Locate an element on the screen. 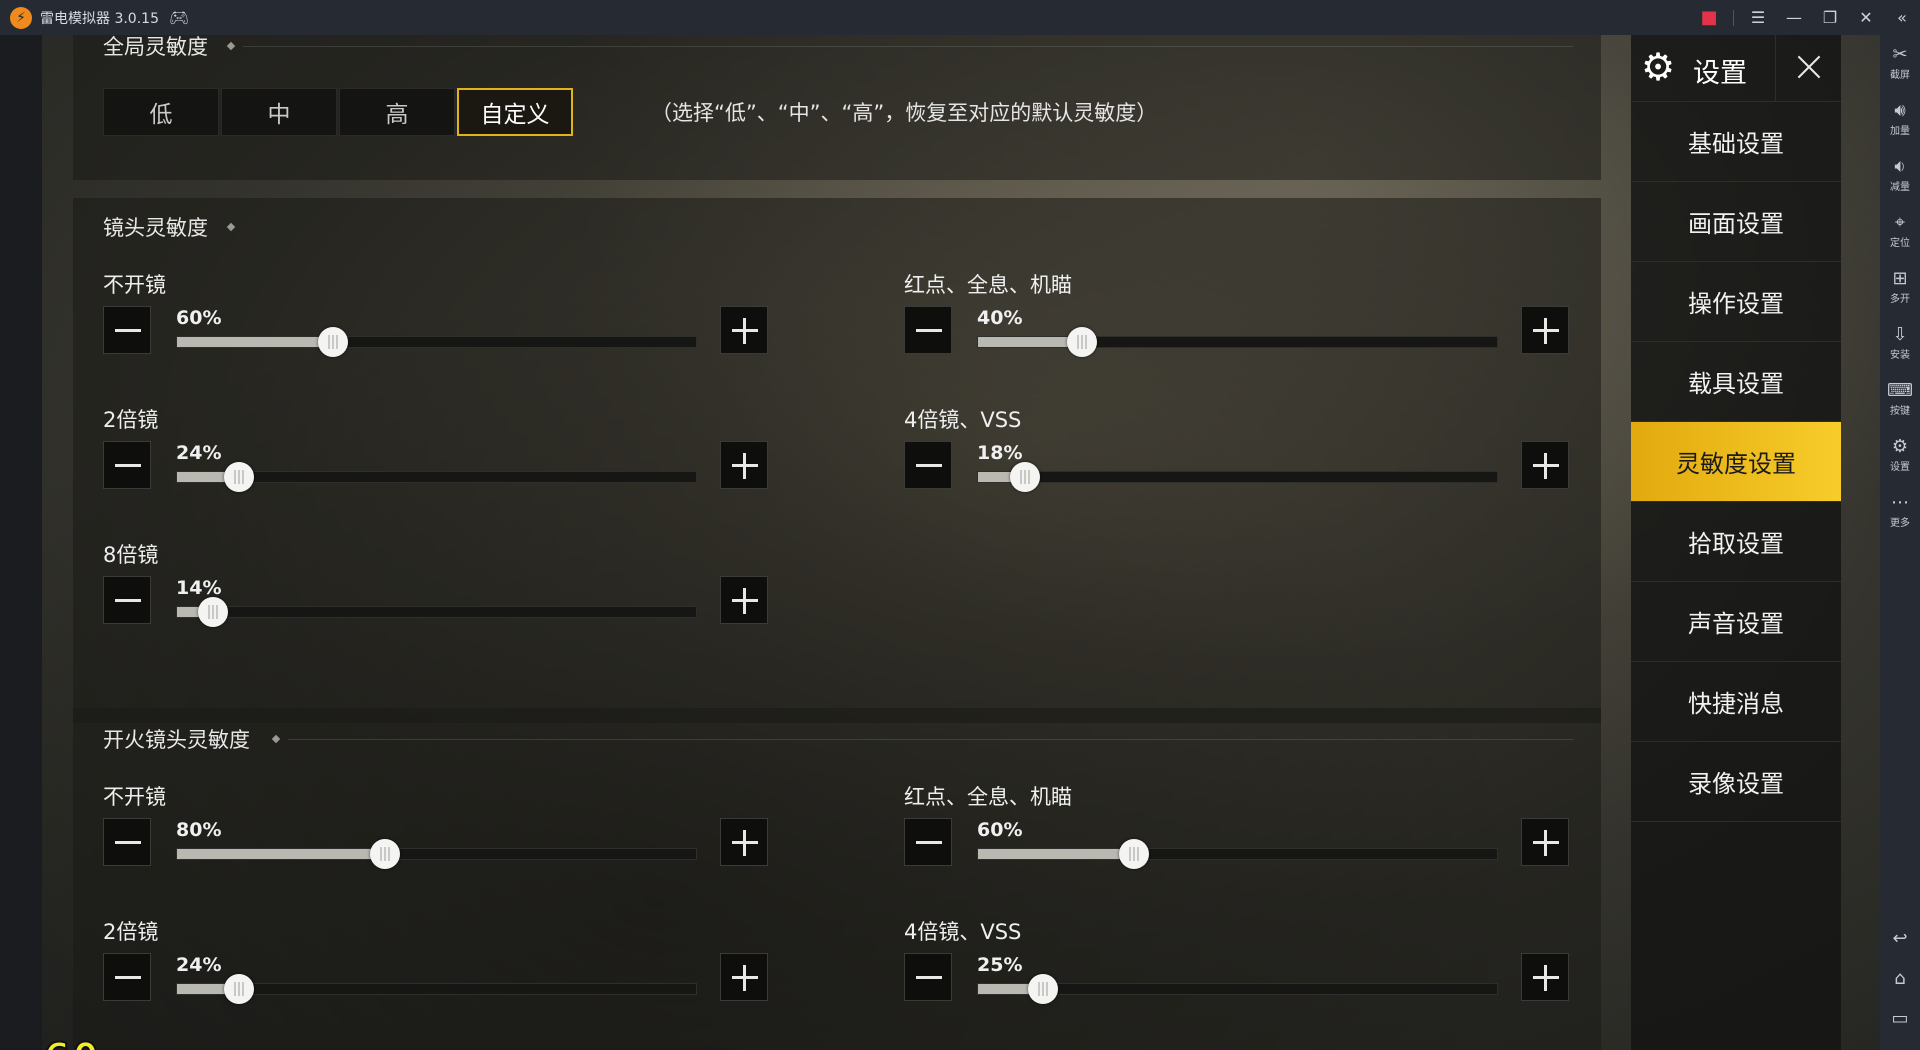 The width and height of the screenshot is (1920, 1050). screenshot-icon: ✂ is located at coordinates (1900, 54).